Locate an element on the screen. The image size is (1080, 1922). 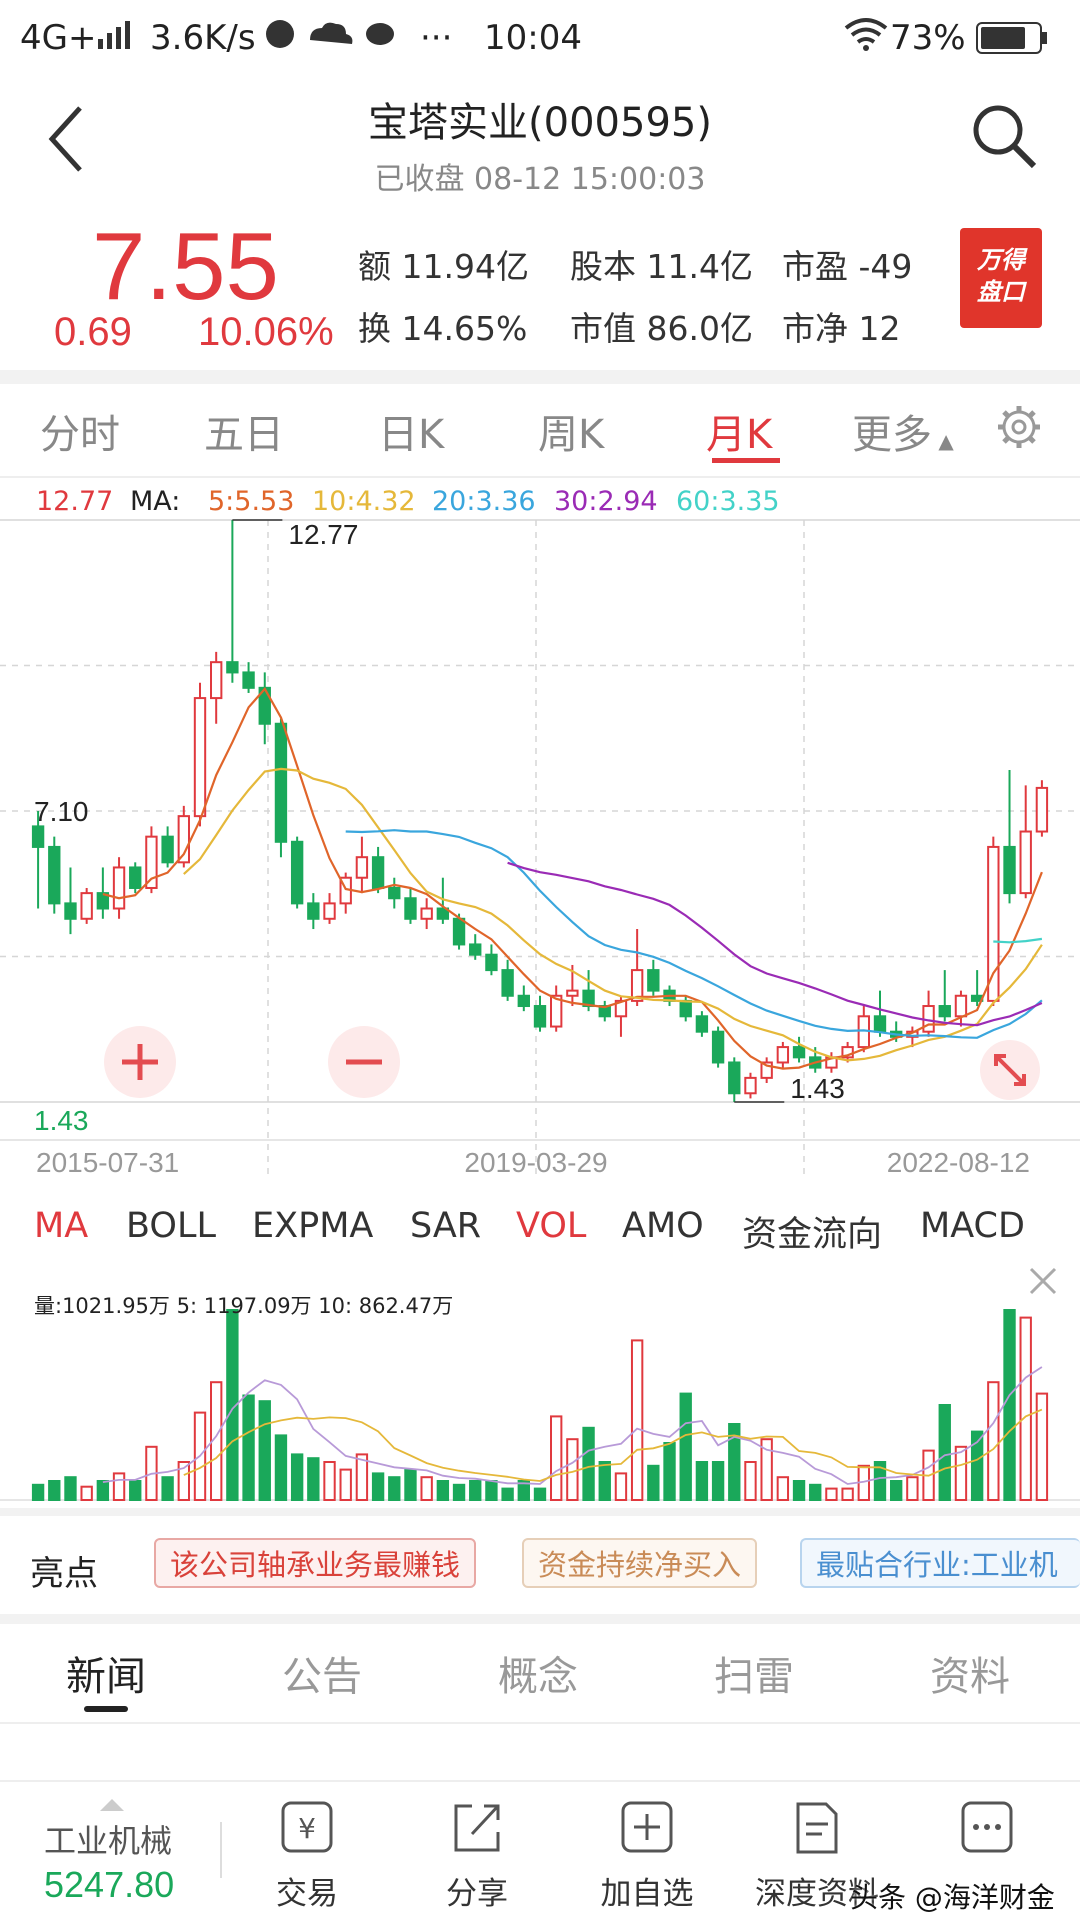
watermark: 头条 @海洋财金 is located at coordinates (952, 1897).